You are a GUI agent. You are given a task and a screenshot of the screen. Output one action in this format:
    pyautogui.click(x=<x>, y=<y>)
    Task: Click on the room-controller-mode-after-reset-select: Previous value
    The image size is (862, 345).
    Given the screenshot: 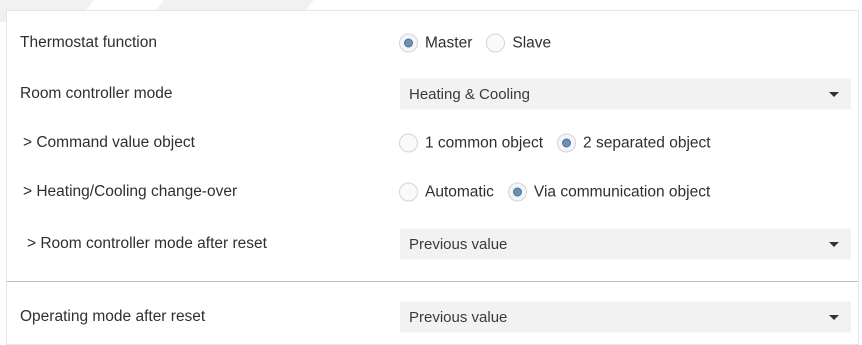 What is the action you would take?
    pyautogui.click(x=625, y=244)
    